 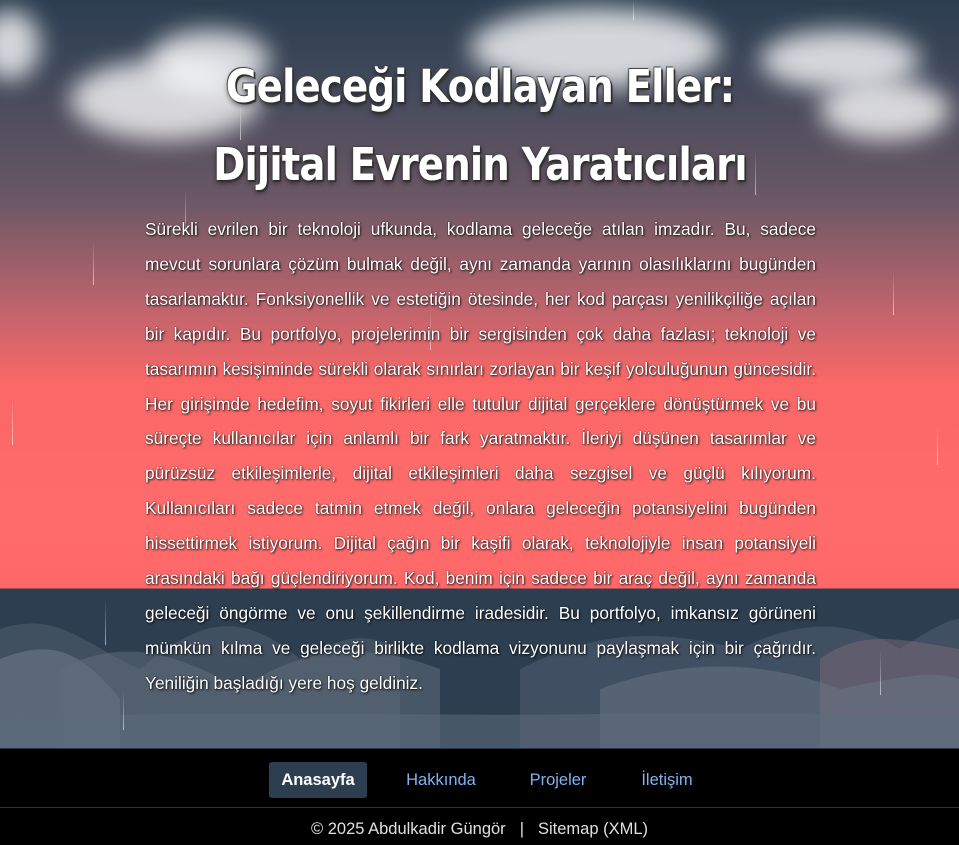 I want to click on main-nav: Anasayfa Hakkında Projeler İletişim, so click(x=479, y=778).